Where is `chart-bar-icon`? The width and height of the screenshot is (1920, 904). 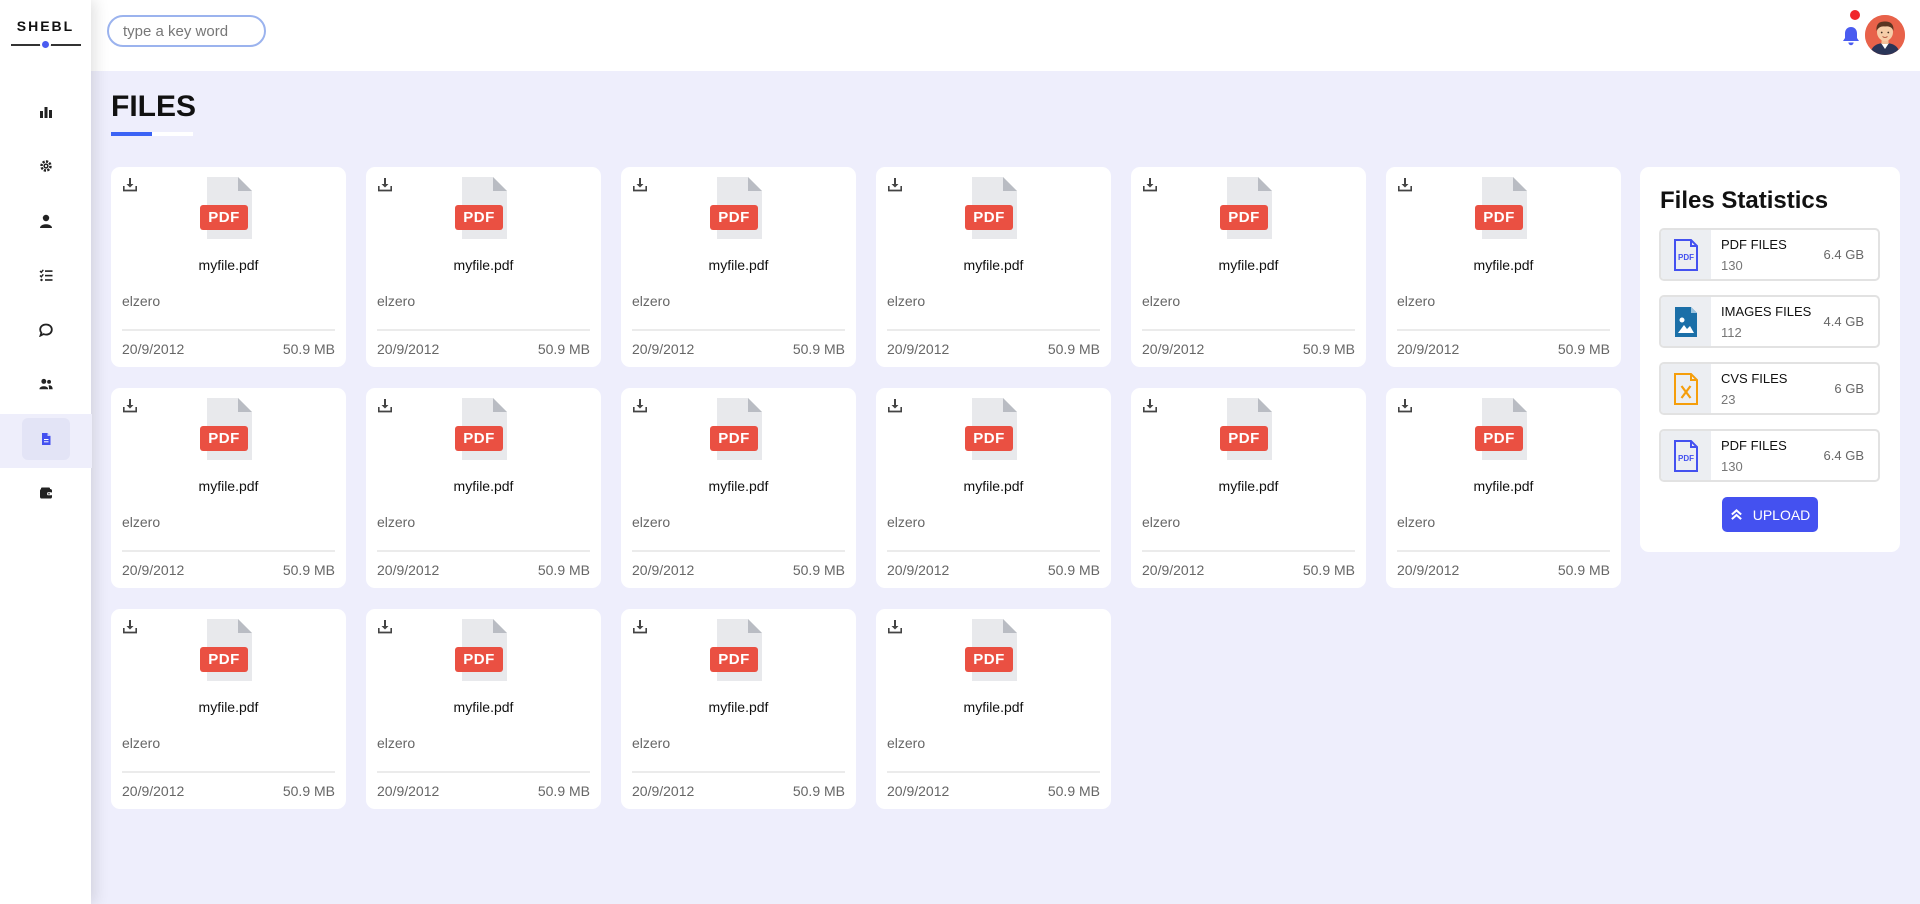
chart-bar-icon is located at coordinates (45, 112).